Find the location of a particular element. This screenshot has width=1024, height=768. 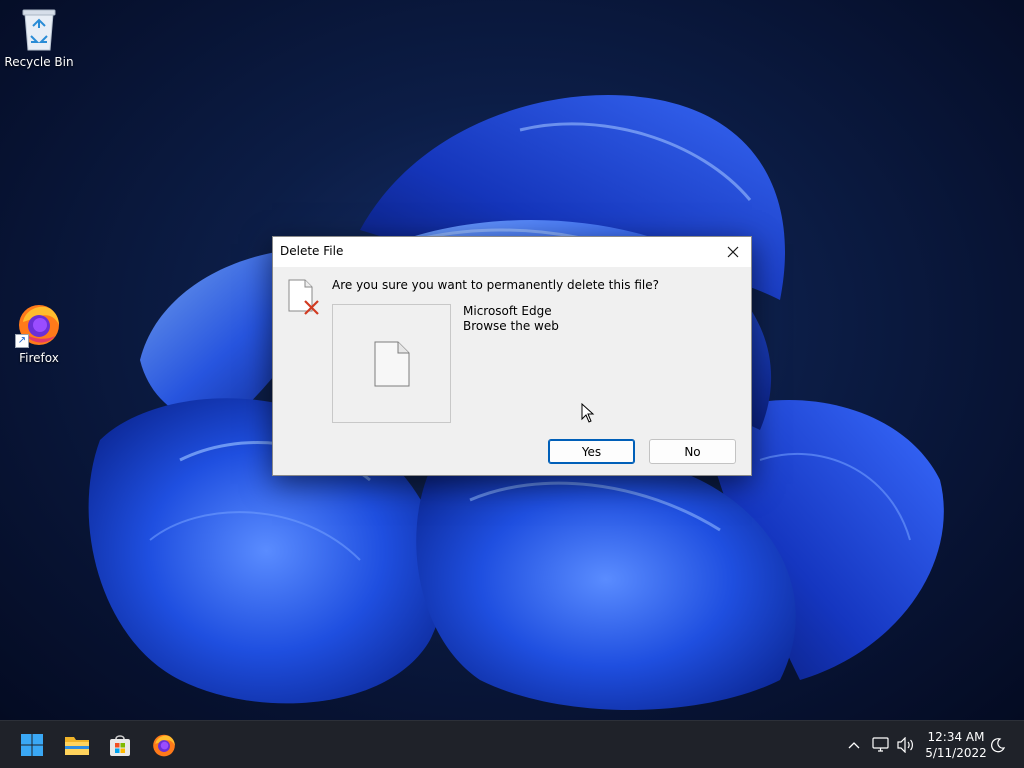

generic-file-icon is located at coordinates (391, 363).